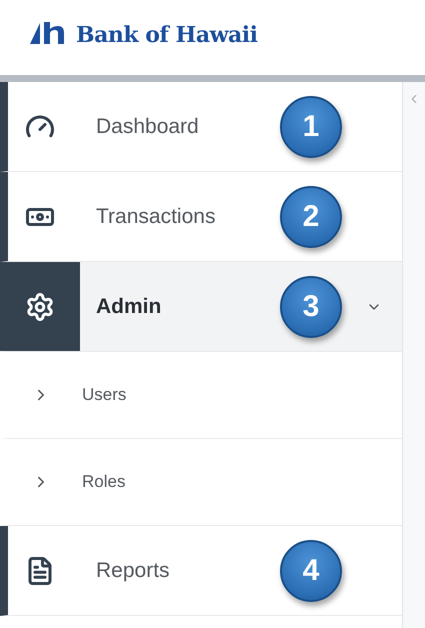  What do you see at coordinates (201, 127) in the screenshot?
I see `nav-item: Dashboard 1` at bounding box center [201, 127].